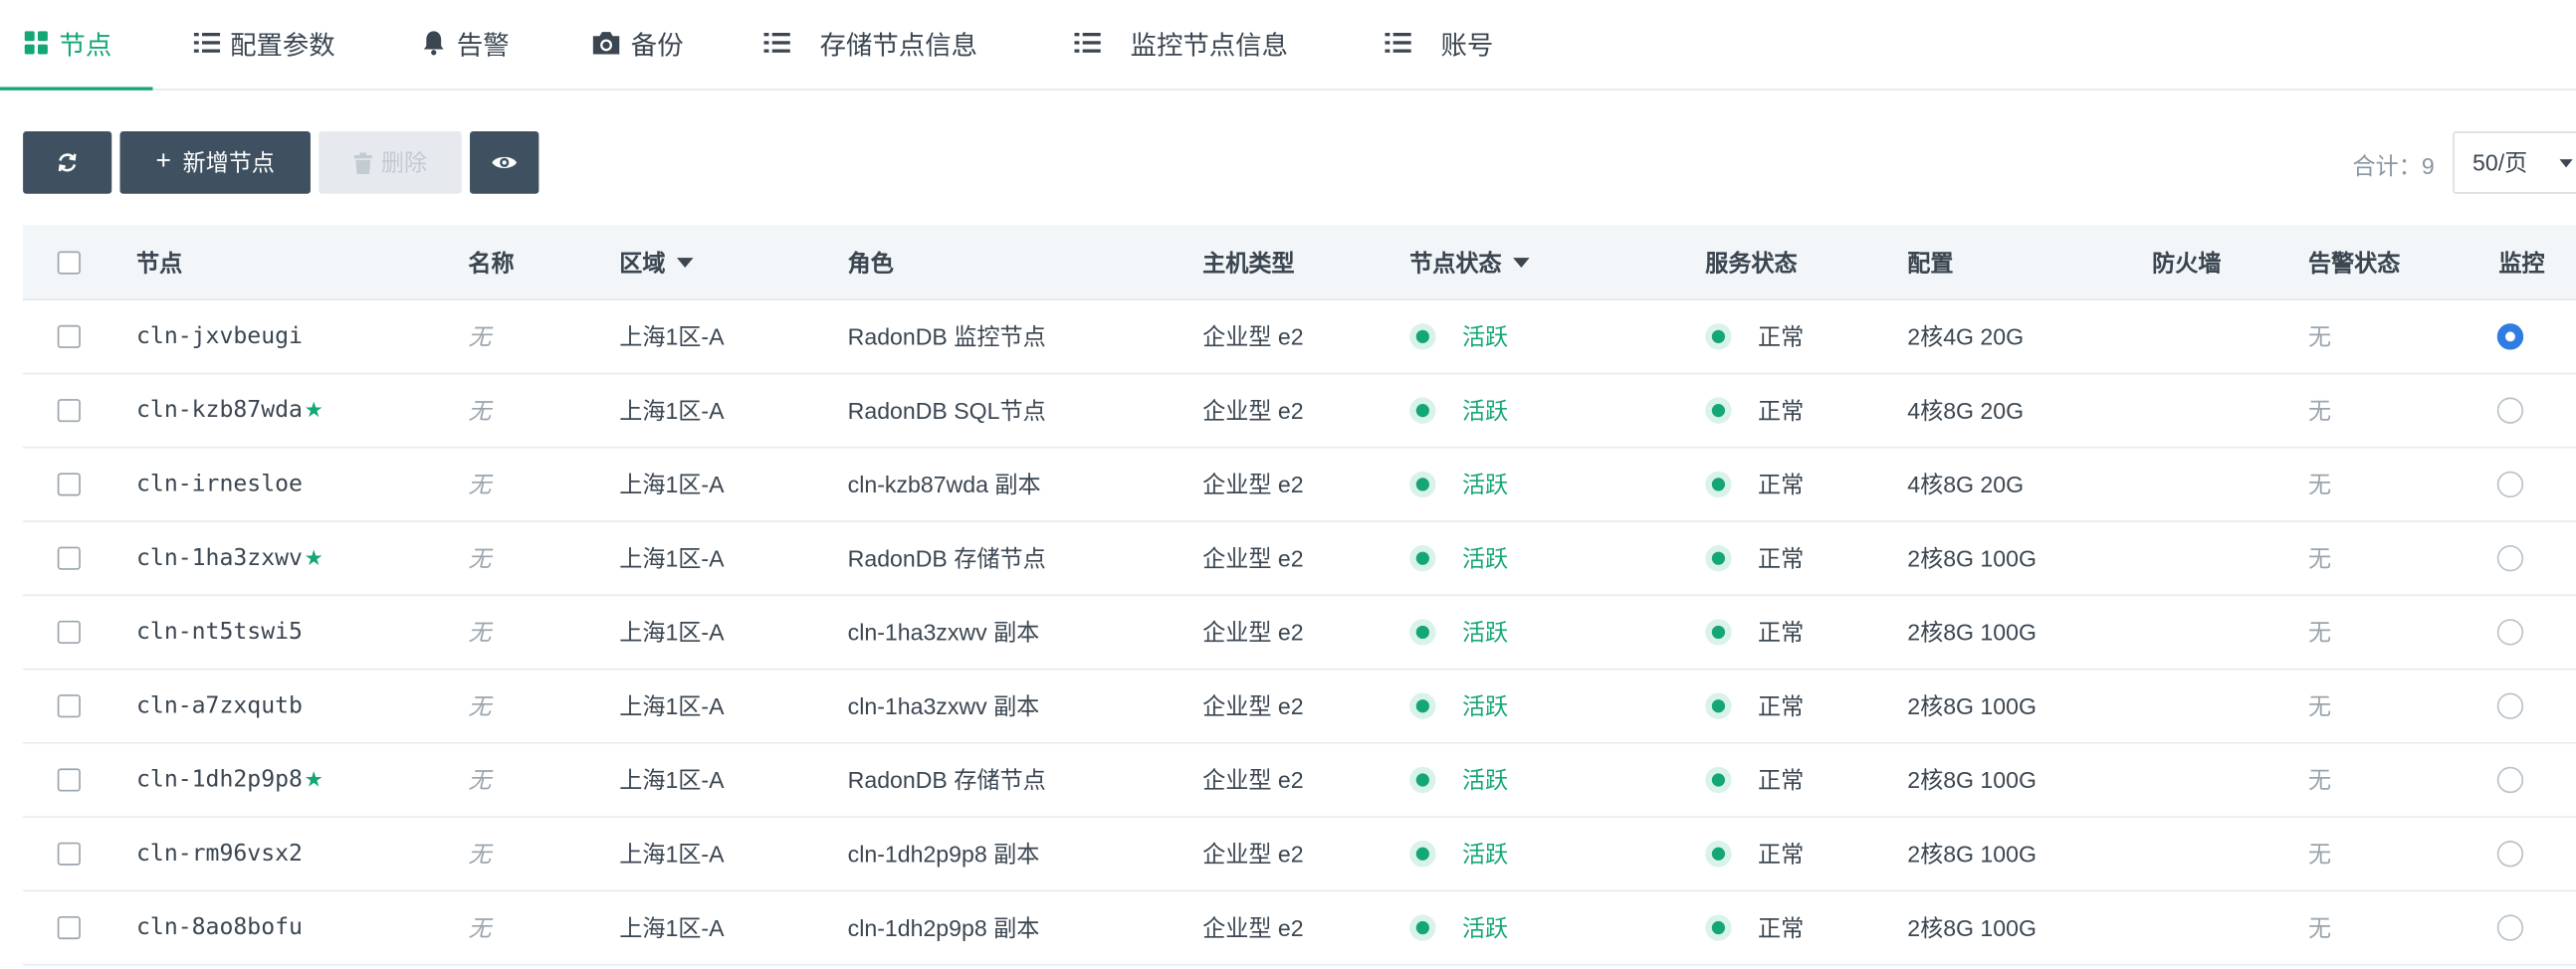 The image size is (2576, 969). I want to click on select-all-checkbox, so click(69, 262).